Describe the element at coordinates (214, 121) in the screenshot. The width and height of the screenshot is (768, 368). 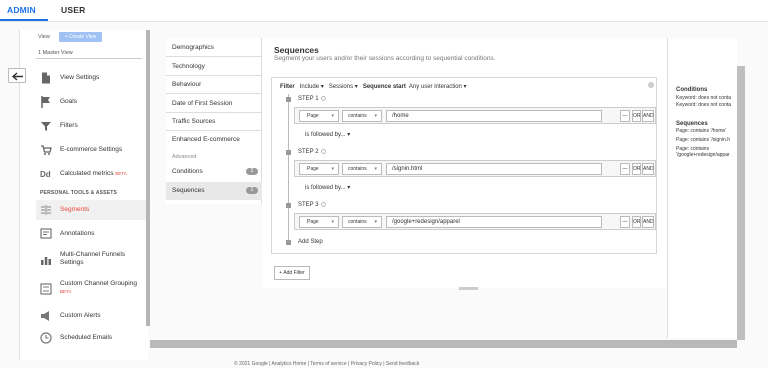
I see `segnav-traffic-sources: Traffic Sources` at that location.